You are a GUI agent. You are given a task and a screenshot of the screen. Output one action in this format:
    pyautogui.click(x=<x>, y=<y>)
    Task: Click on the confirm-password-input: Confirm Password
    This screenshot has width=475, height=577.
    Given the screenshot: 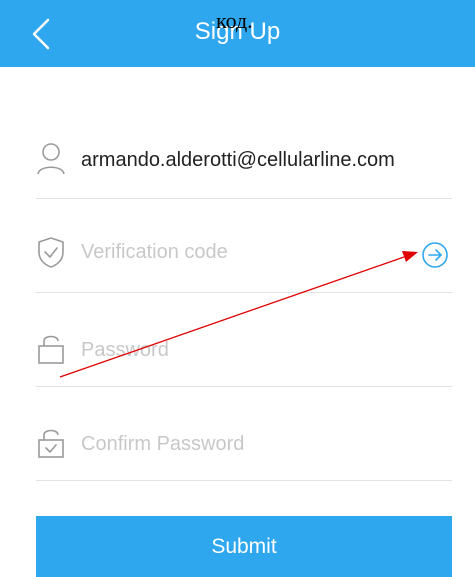 What is the action you would take?
    pyautogui.click(x=162, y=444)
    